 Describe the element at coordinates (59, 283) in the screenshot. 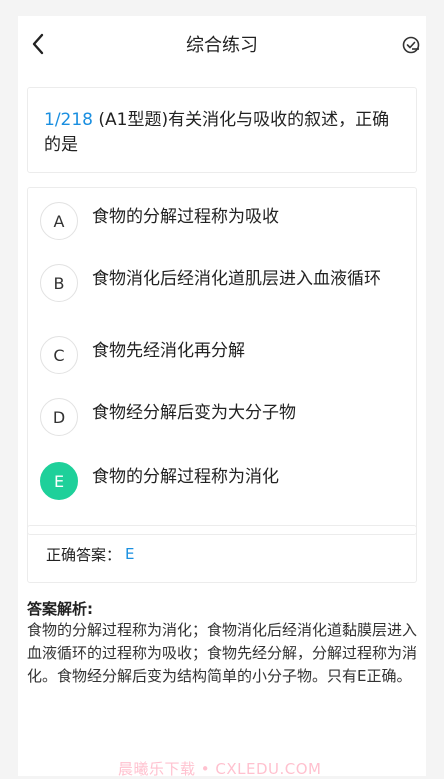

I see `option-letter: B` at that location.